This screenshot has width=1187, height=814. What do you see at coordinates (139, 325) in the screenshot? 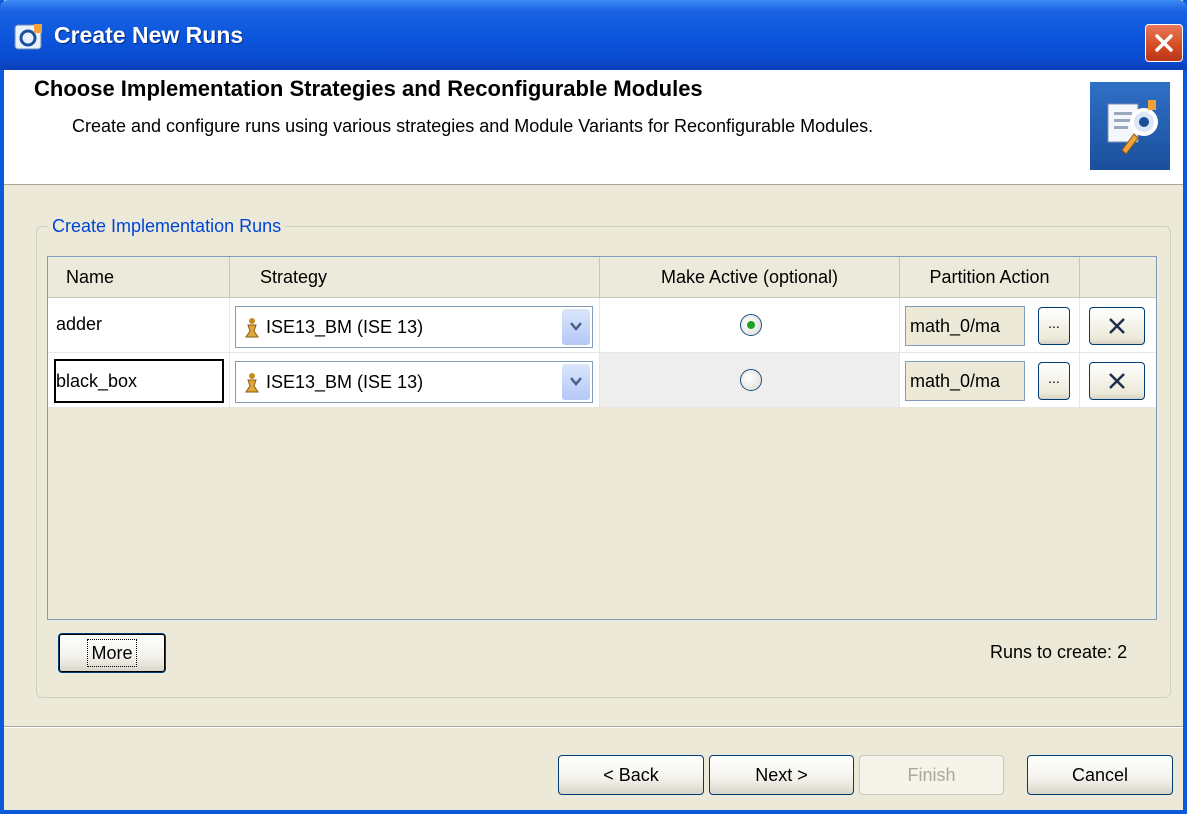
I see `name-cell: adder` at bounding box center [139, 325].